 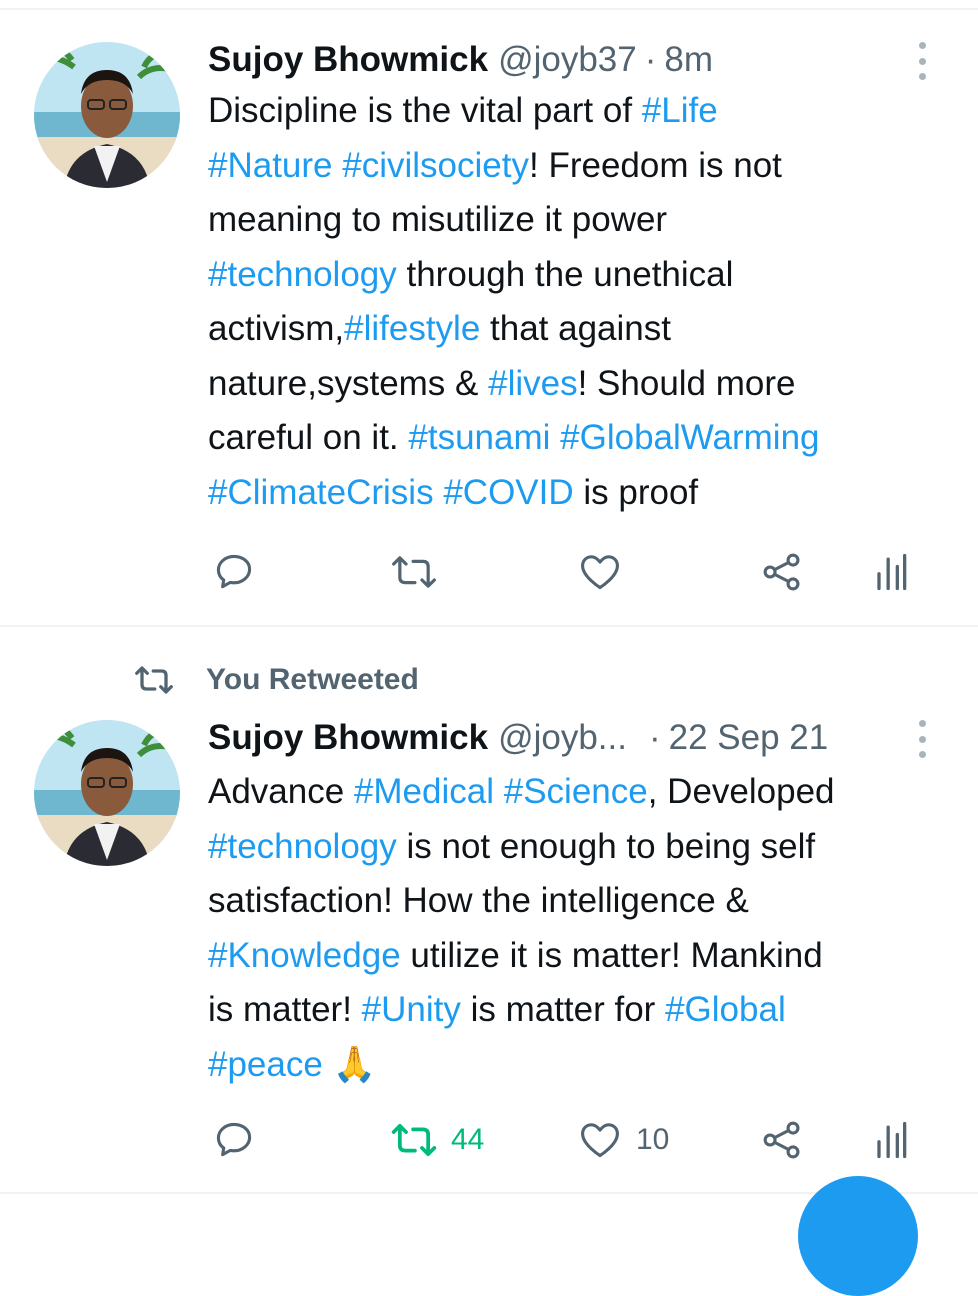 What do you see at coordinates (686, 383) in the screenshot?
I see `tweet-text-segment: ! Should more` at bounding box center [686, 383].